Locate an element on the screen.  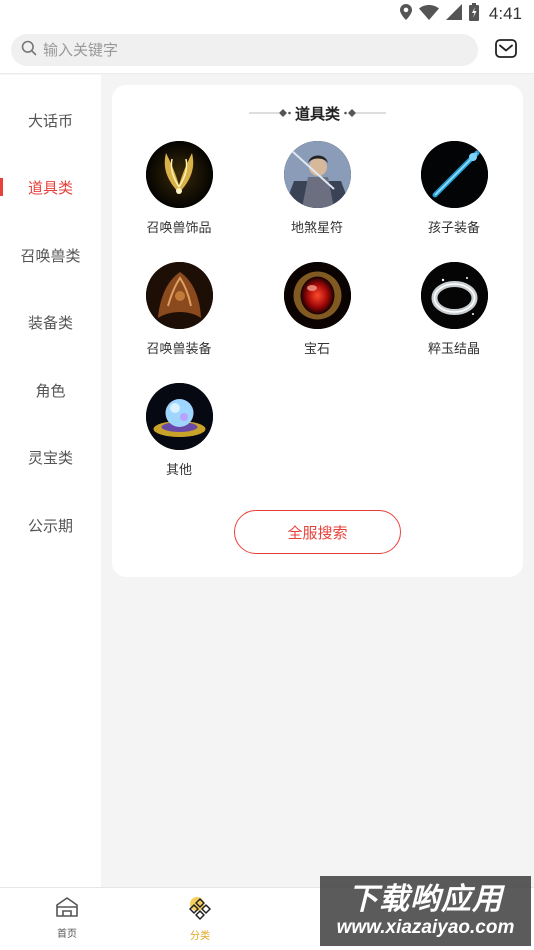
sidebar-item-equipment: 装备类 is located at coordinates (50, 322).